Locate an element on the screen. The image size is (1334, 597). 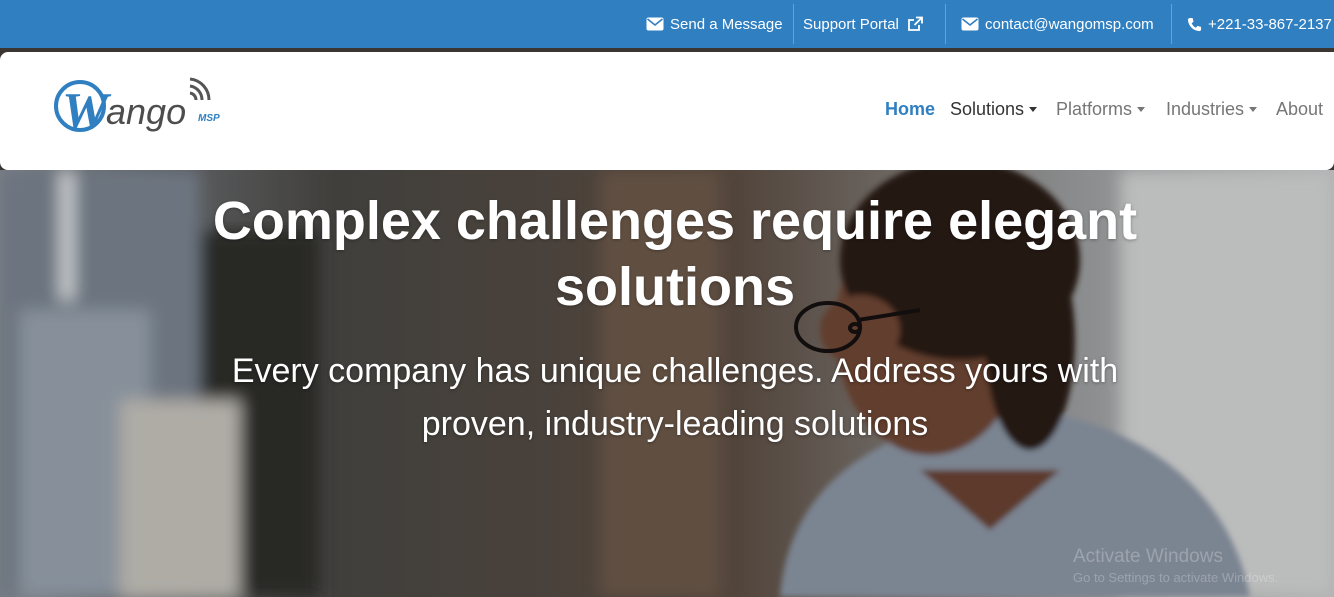
email-link: contact@wangomsp.com is located at coordinates (1057, 24).